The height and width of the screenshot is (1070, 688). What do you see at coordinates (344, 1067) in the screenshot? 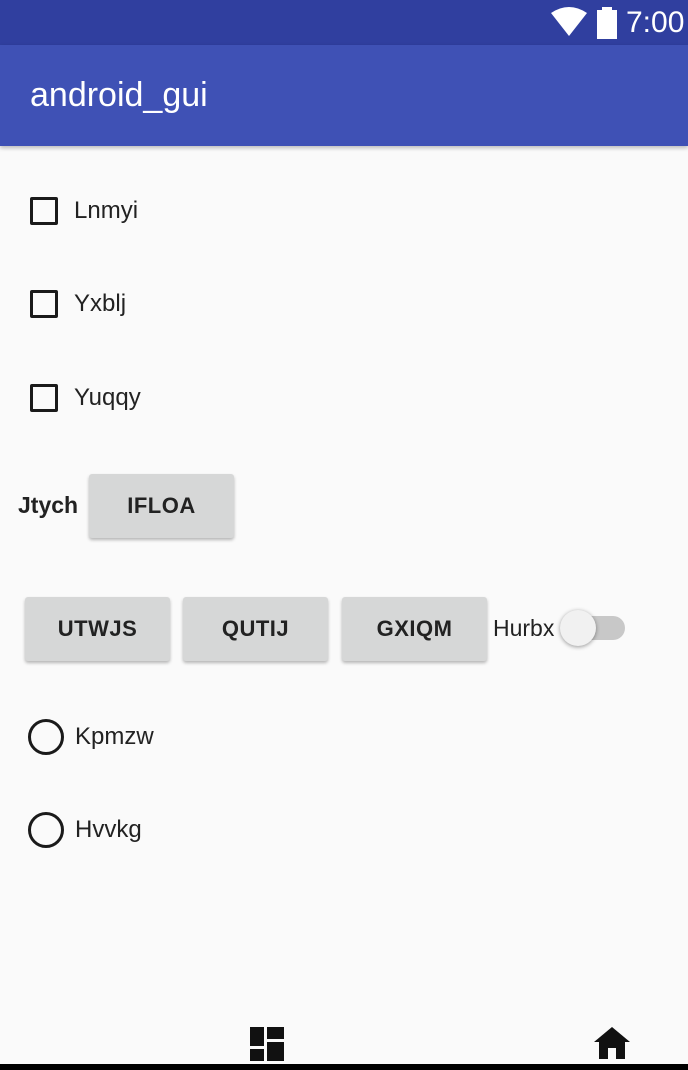
I see `bottom-divider` at bounding box center [344, 1067].